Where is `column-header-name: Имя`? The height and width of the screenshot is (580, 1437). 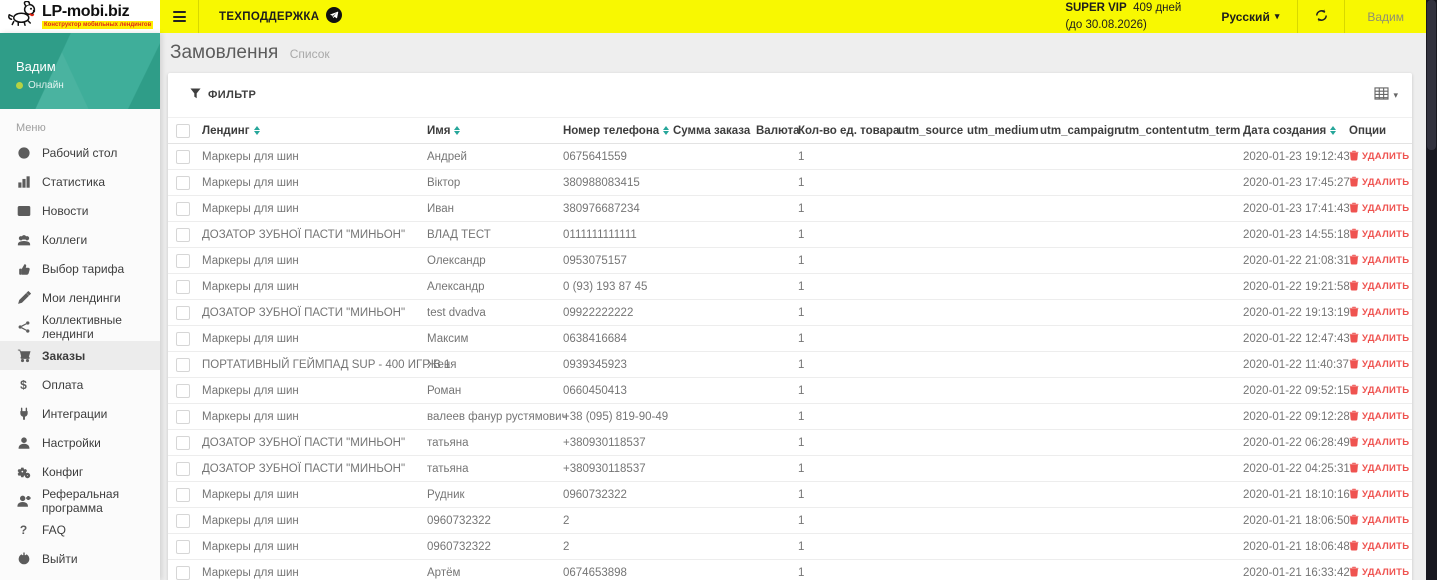
column-header-name: Имя is located at coordinates (495, 131).